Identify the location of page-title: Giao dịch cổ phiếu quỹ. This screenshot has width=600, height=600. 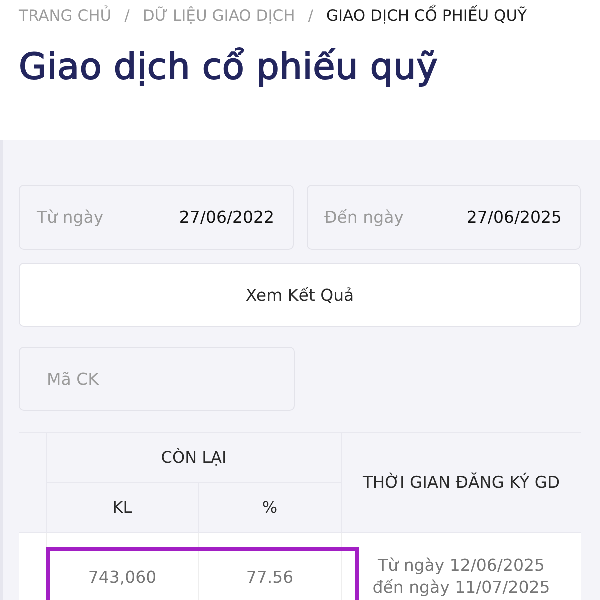
(229, 67).